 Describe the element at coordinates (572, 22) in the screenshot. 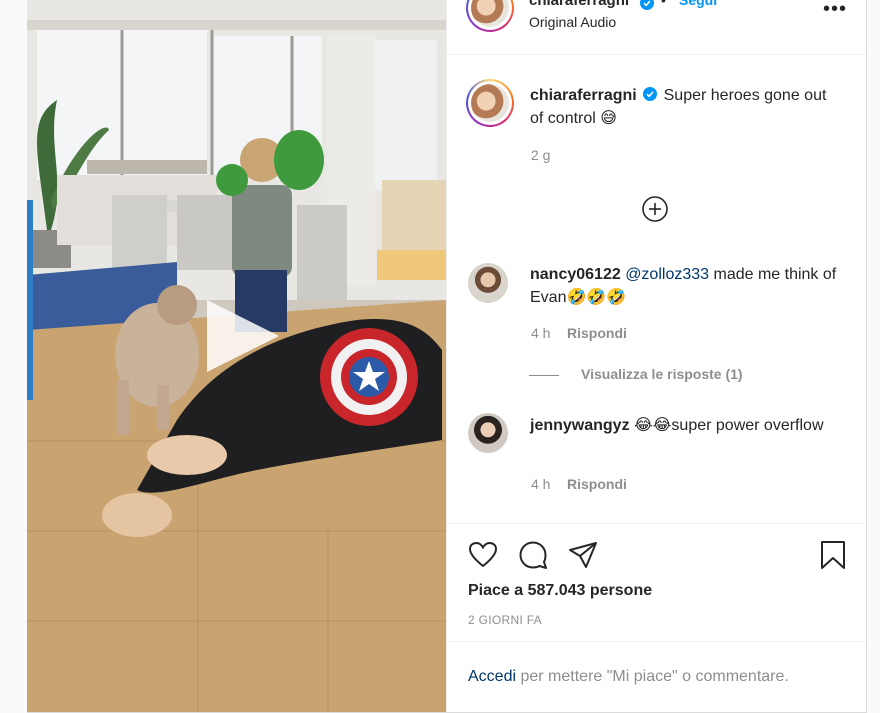

I see `audio-label: Original Audio` at that location.